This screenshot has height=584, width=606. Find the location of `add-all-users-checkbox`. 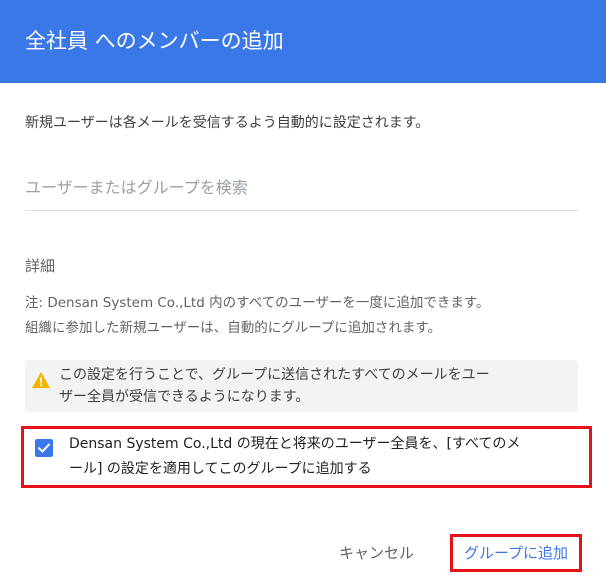

add-all-users-checkbox is located at coordinates (44, 448).